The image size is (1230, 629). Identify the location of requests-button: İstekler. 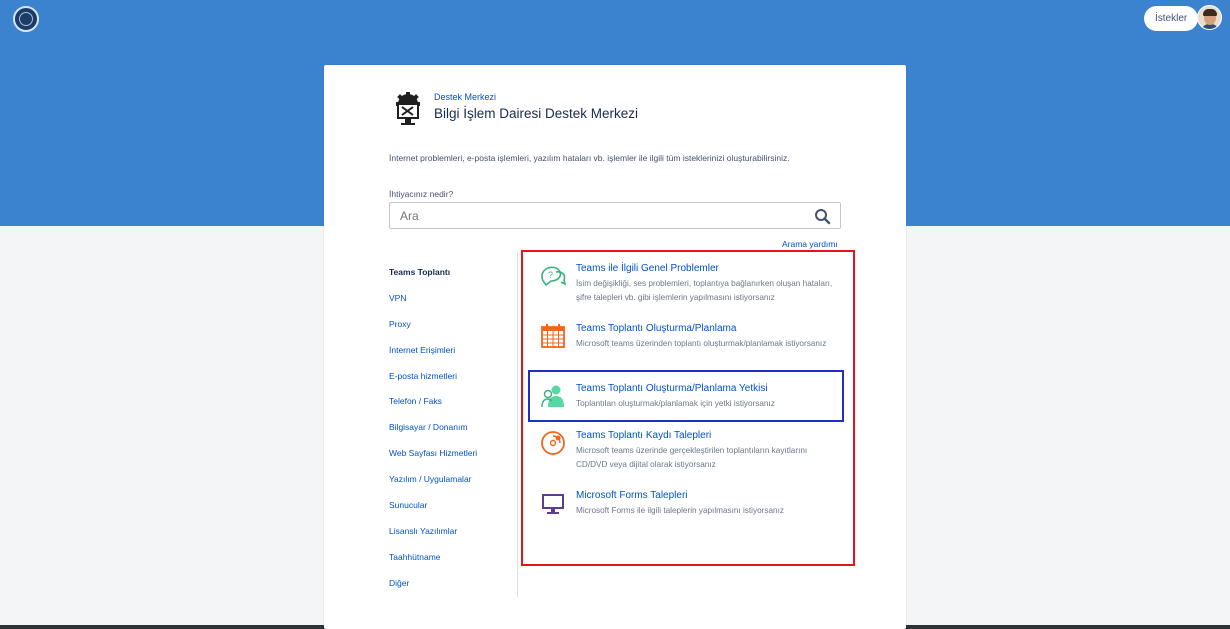
(1171, 18).